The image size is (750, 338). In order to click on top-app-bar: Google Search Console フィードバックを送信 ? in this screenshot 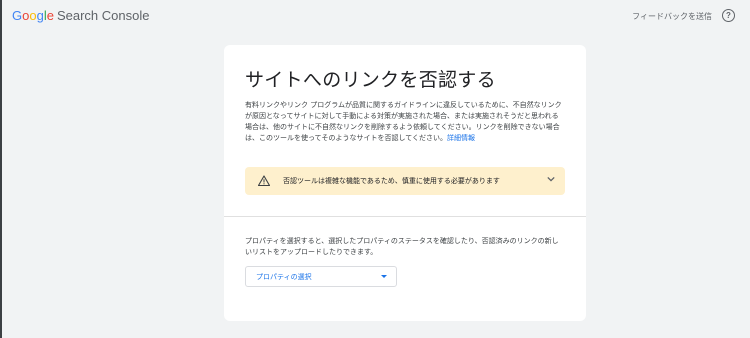, I will do `click(376, 17)`.